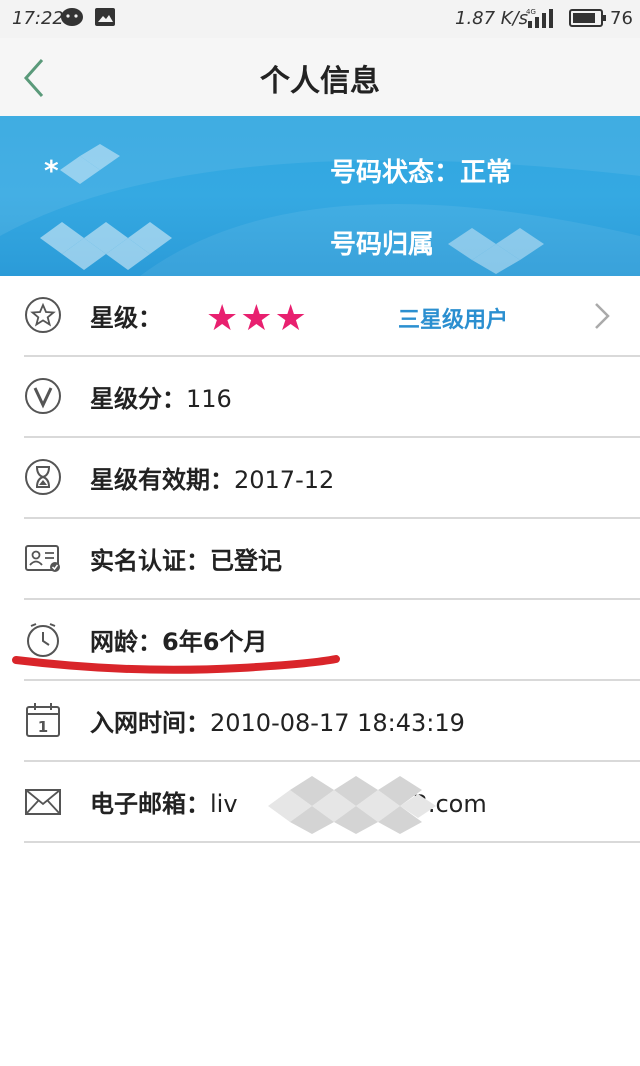 This screenshot has height=1066, width=640. I want to click on star-validity-value: 2017-12, so click(284, 480).